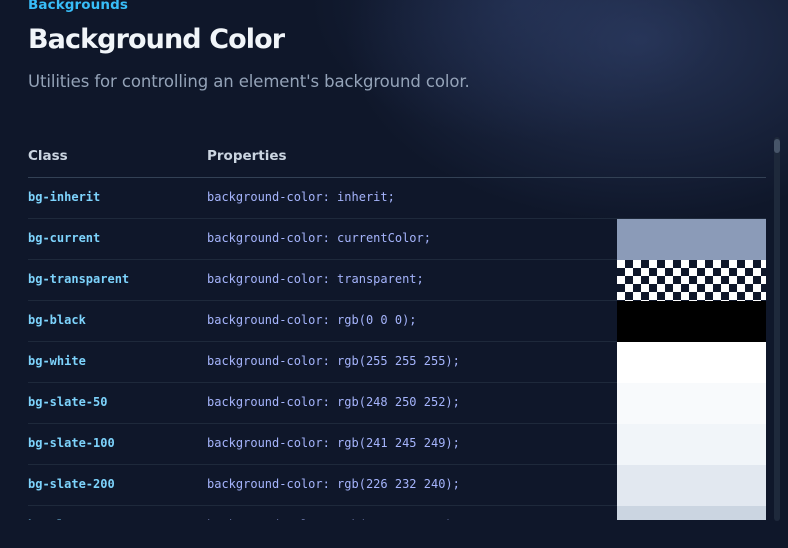  What do you see at coordinates (315, 279) in the screenshot?
I see `property-value: background-color: transparent;` at bounding box center [315, 279].